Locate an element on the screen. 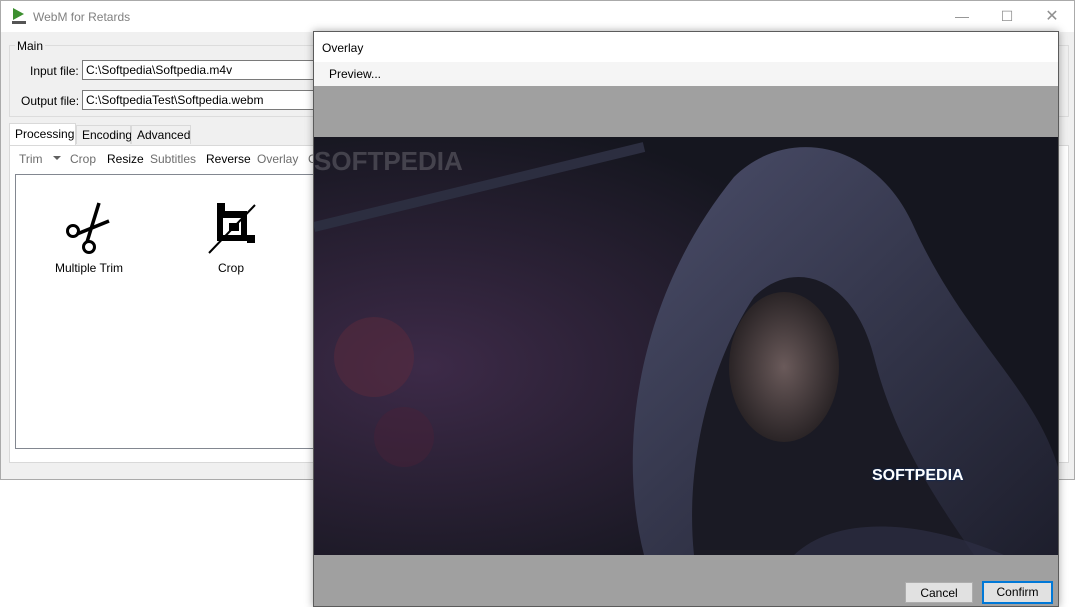  webm-logo-icon is located at coordinates (19, 16).